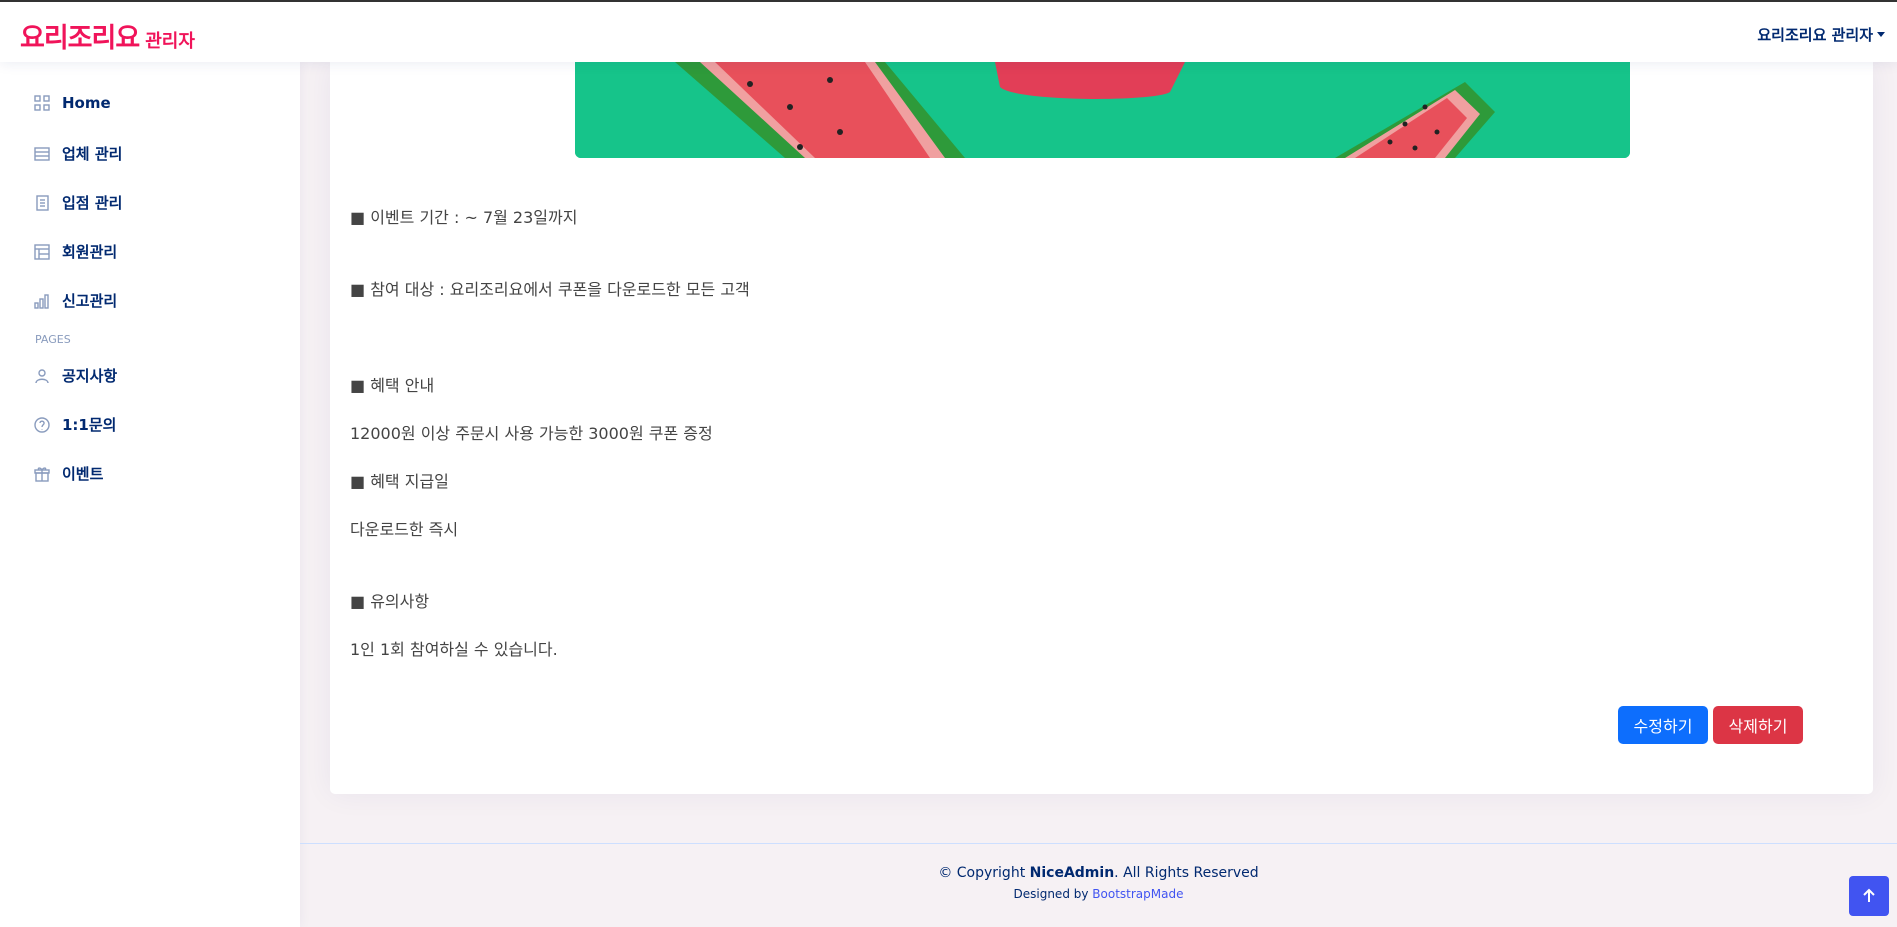  I want to click on watermelon-illustration, so click(1102, 110).